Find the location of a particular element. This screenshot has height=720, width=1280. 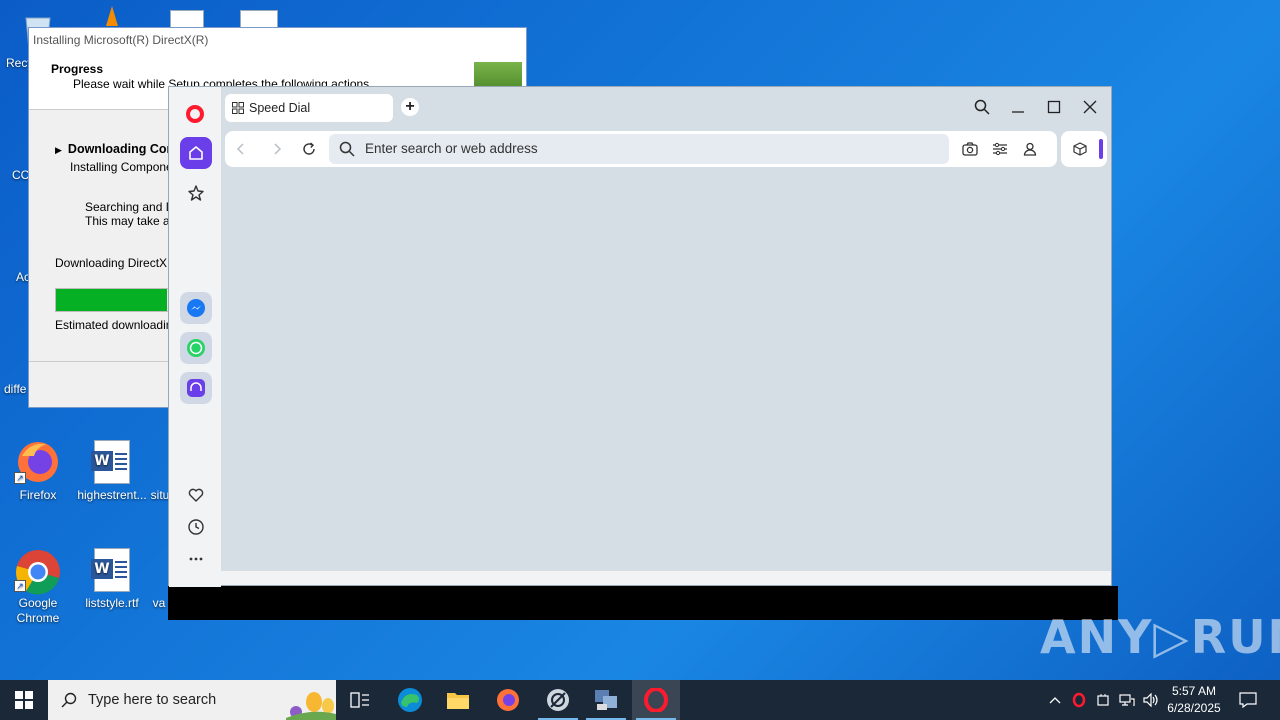

forward-arrow-icon is located at coordinates (278, 149).